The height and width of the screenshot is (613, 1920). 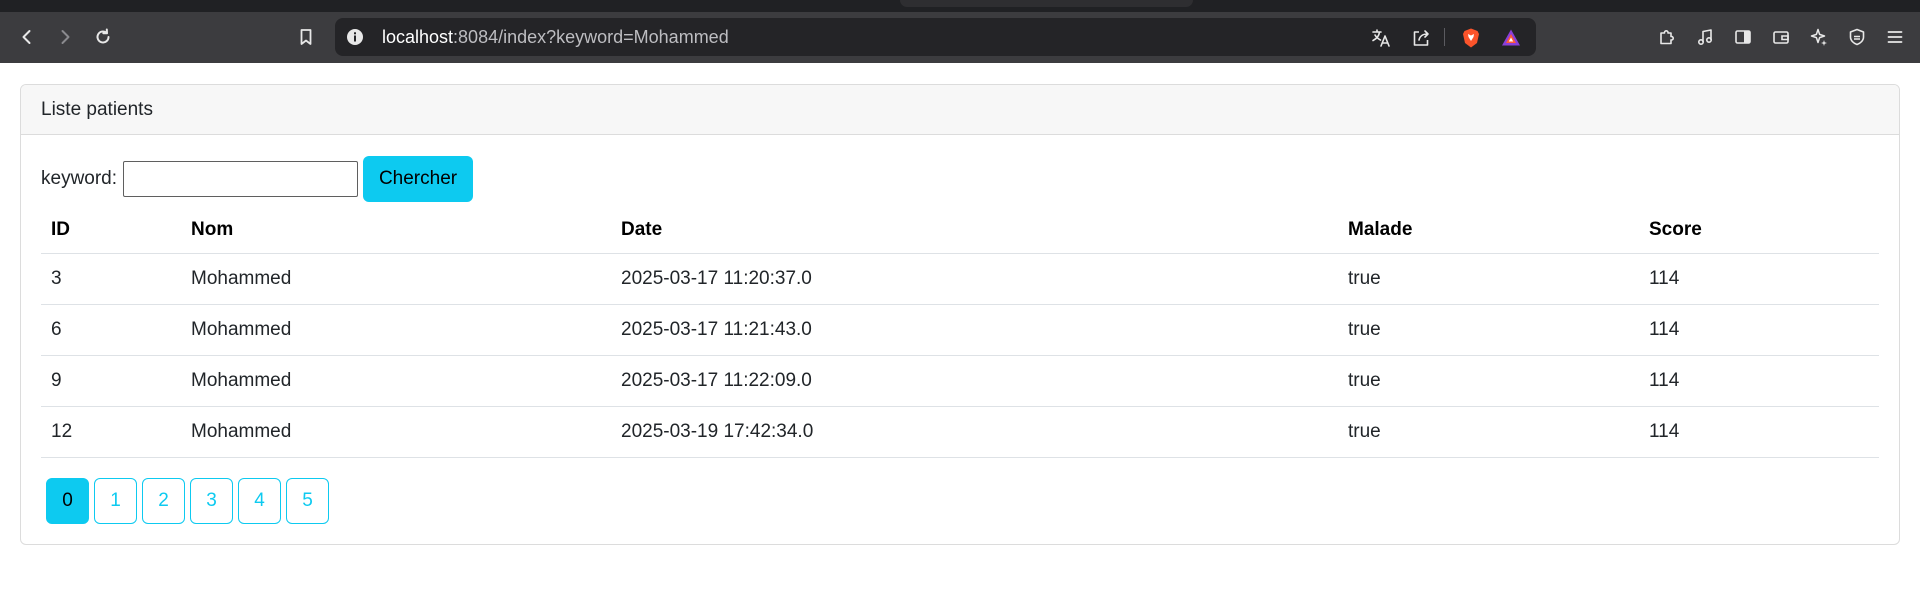 What do you see at coordinates (115, 501) in the screenshot?
I see `page-button-1: 1` at bounding box center [115, 501].